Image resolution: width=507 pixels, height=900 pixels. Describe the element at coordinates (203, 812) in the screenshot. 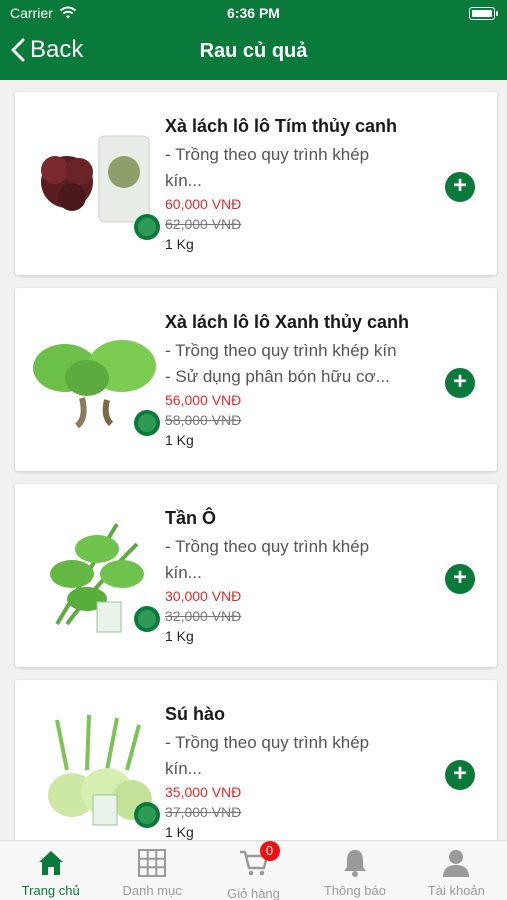

I see `product-old-price: 37,000 VNĐ` at that location.